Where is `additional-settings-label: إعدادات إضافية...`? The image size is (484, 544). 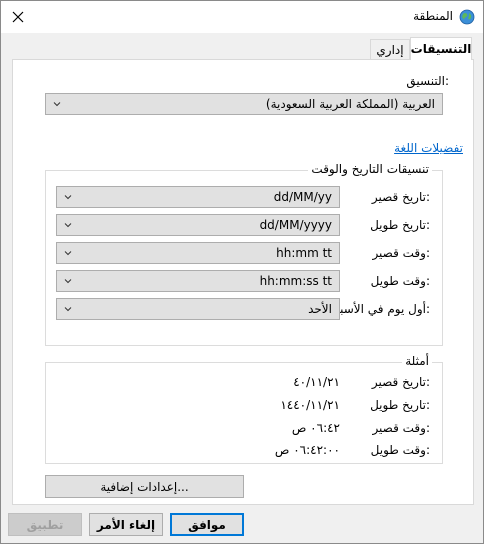 additional-settings-label: إعدادات إضافية... is located at coordinates (144, 486).